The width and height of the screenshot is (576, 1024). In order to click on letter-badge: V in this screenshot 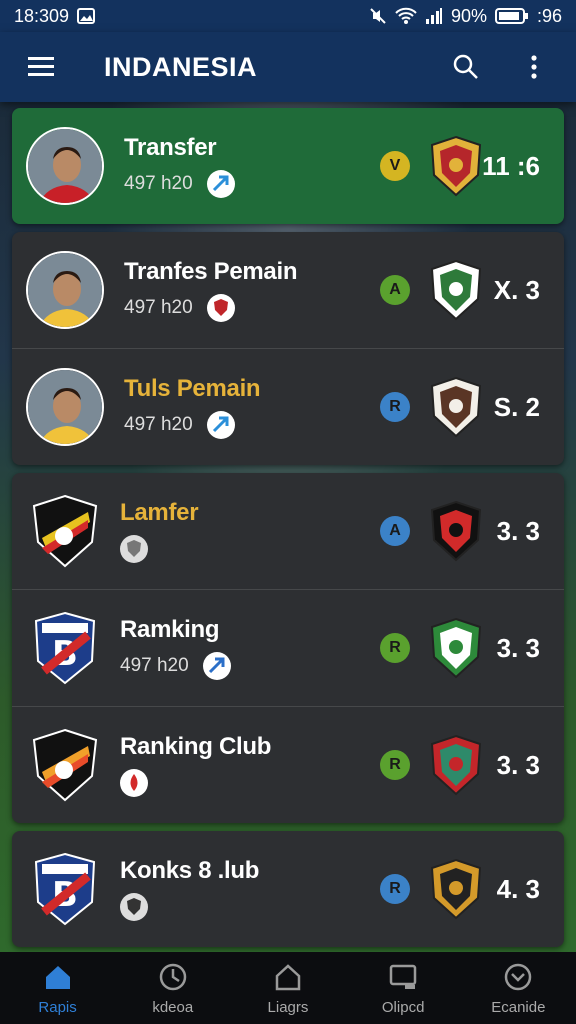, I will do `click(395, 166)`.